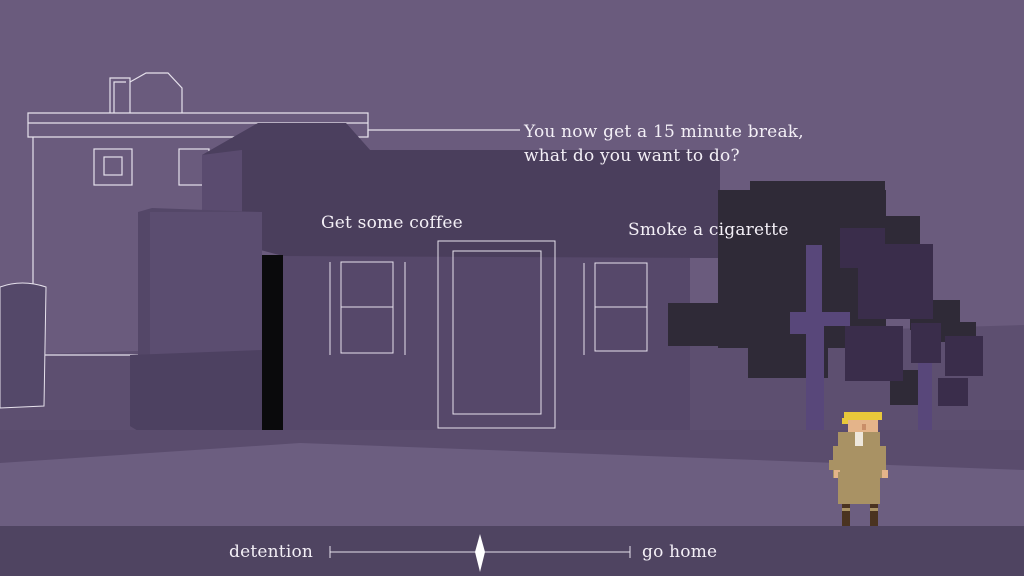  Describe the element at coordinates (271, 552) in the screenshot. I see `timeline-label-detention: detention` at that location.